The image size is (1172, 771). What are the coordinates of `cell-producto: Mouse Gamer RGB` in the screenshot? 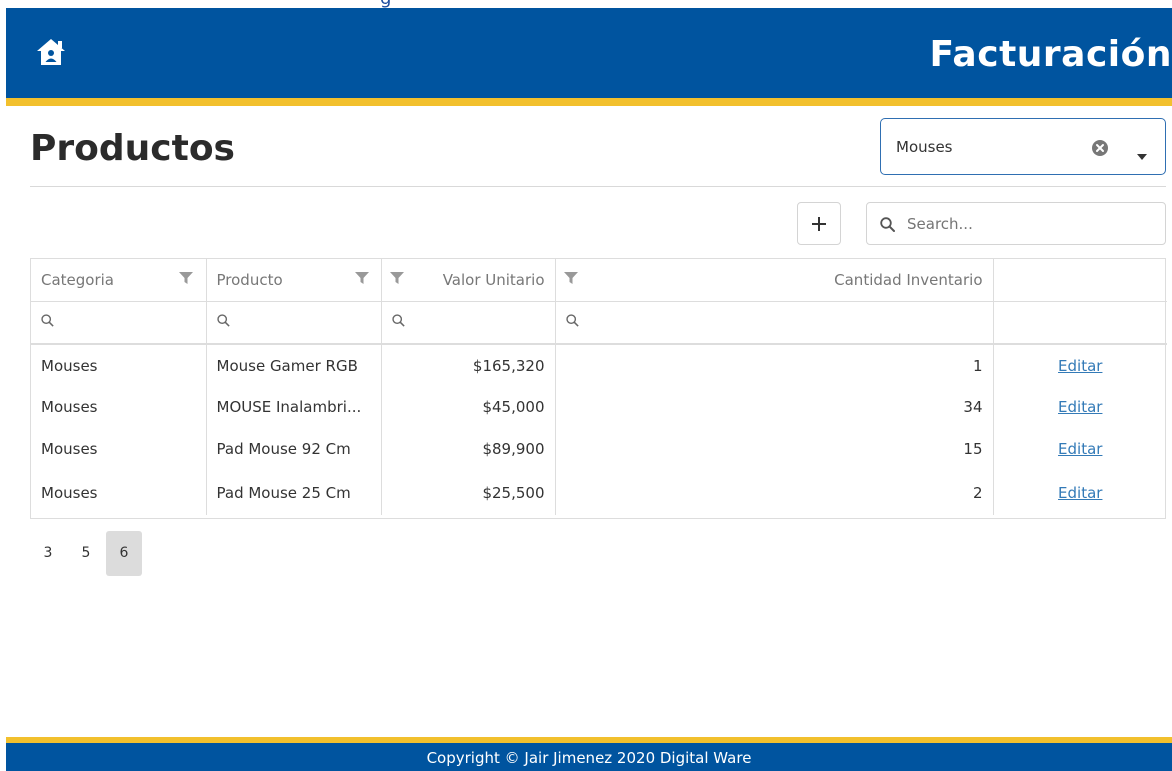 It's located at (294, 365).